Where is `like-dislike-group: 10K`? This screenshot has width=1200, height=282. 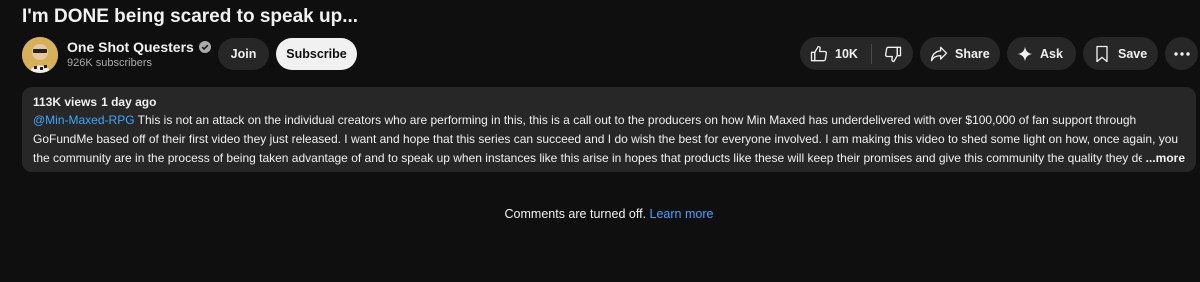
like-dislike-group: 10K is located at coordinates (856, 53).